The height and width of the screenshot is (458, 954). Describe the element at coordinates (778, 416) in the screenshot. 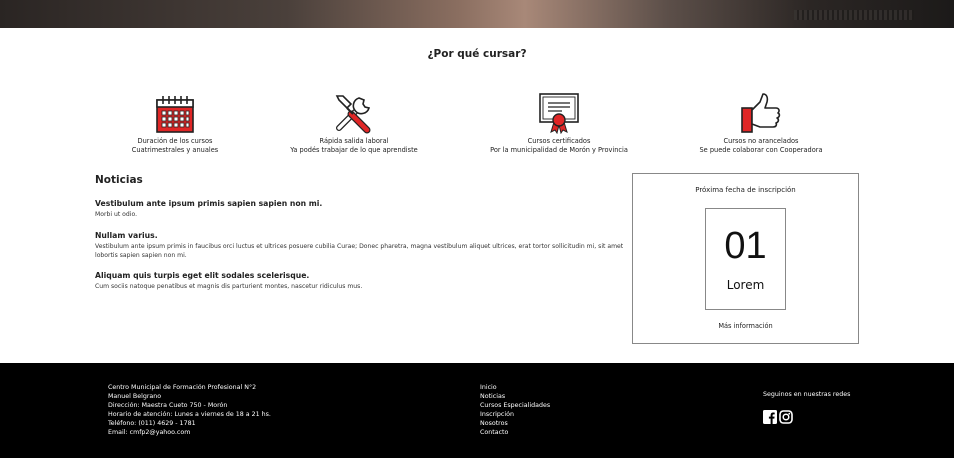

I see `social-links` at that location.